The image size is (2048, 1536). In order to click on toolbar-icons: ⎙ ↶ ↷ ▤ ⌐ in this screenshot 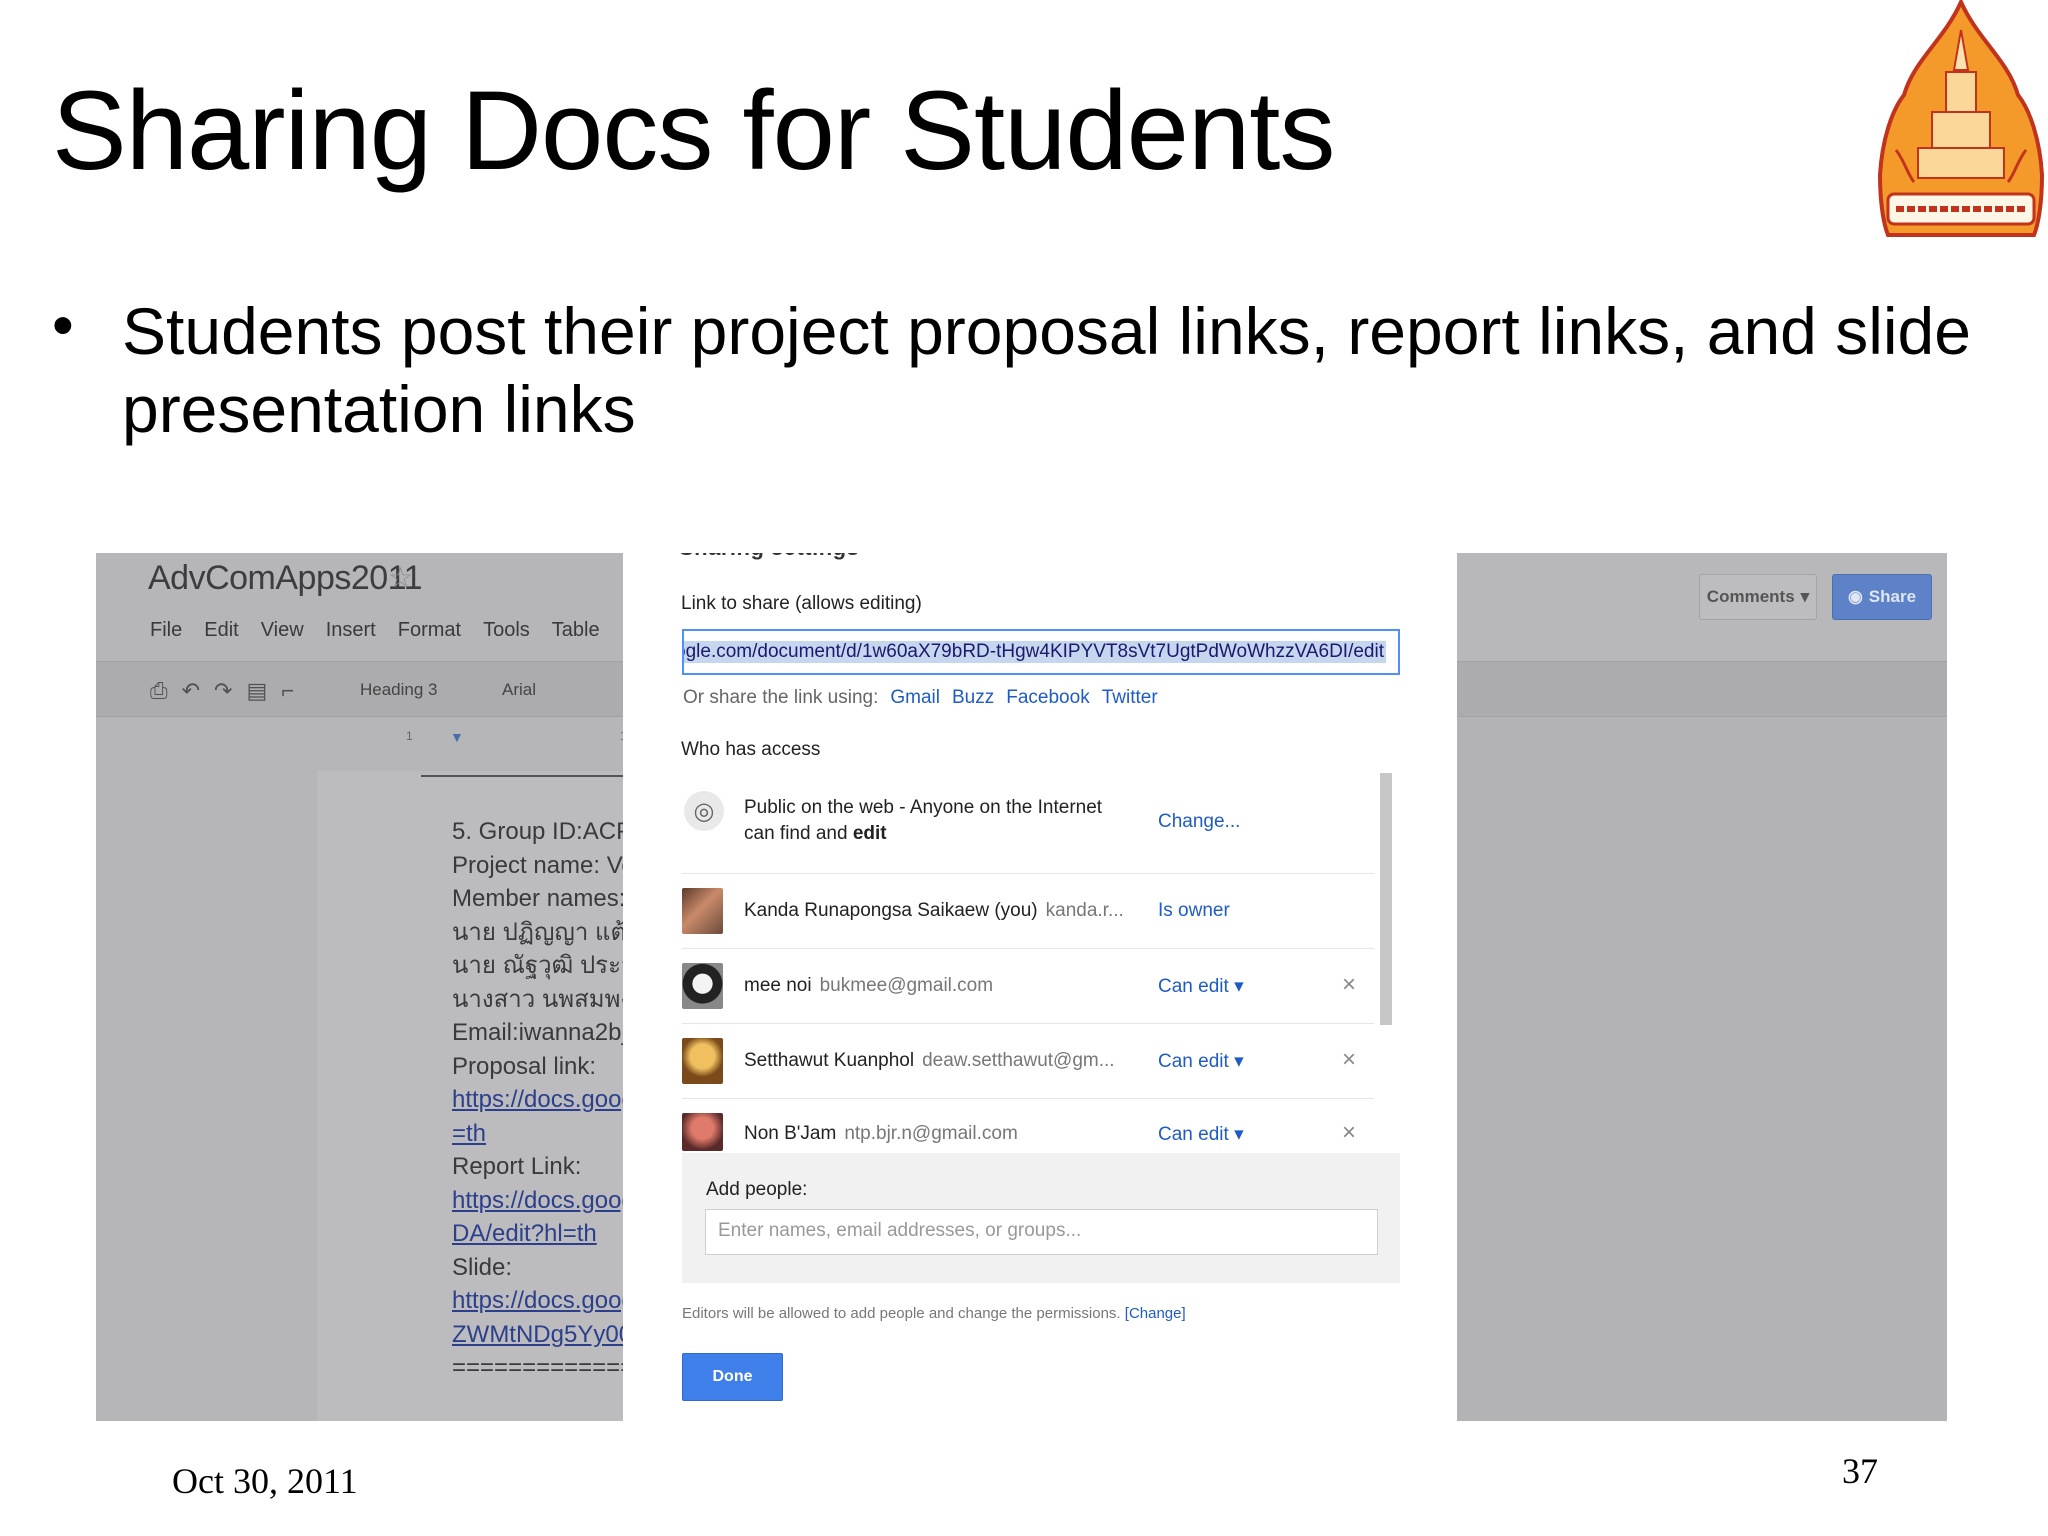, I will do `click(222, 691)`.